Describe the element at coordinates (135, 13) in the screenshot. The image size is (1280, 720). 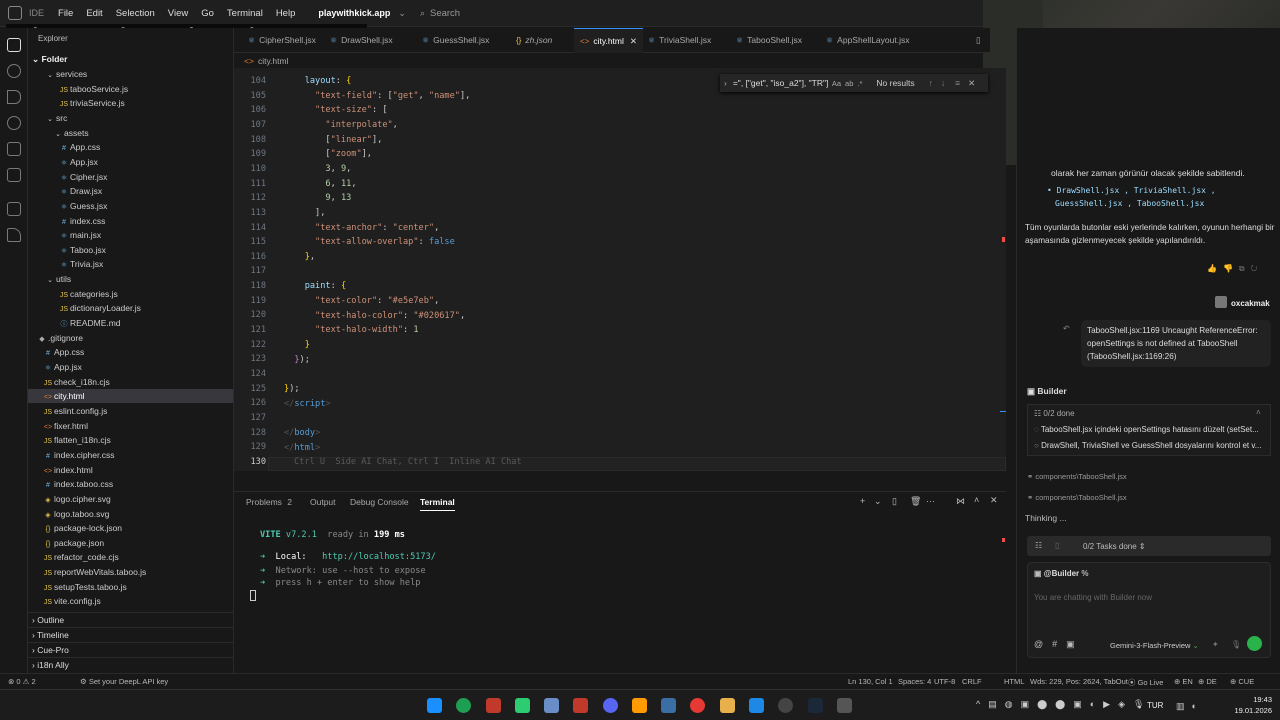
I see `menu-selection: Selection` at that location.